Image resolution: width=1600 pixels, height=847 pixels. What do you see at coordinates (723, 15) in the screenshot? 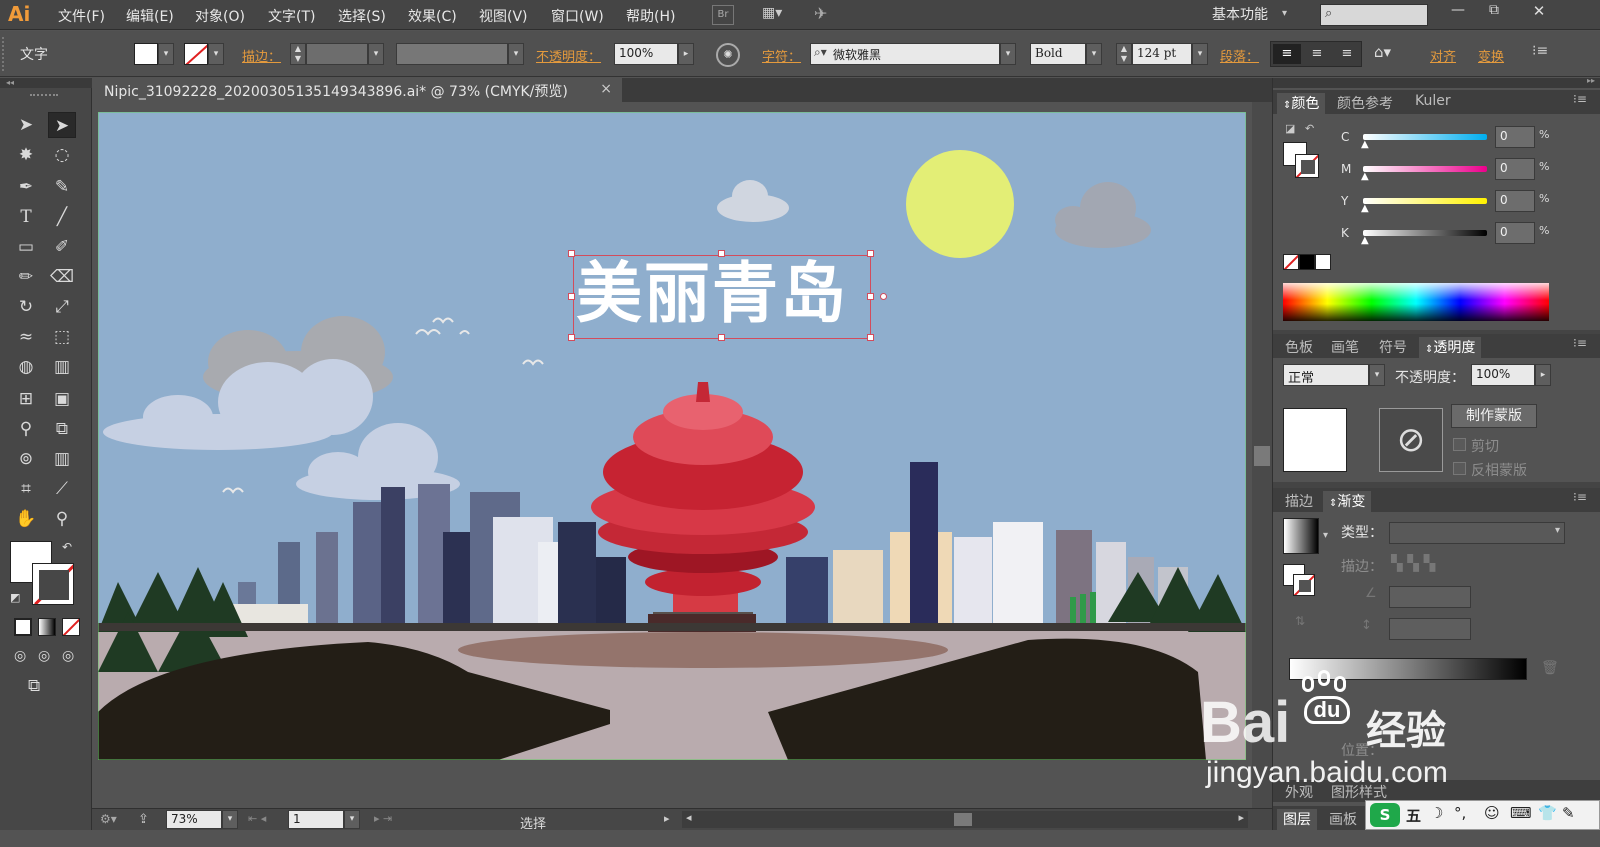
I see `bridge-button: Br` at bounding box center [723, 15].